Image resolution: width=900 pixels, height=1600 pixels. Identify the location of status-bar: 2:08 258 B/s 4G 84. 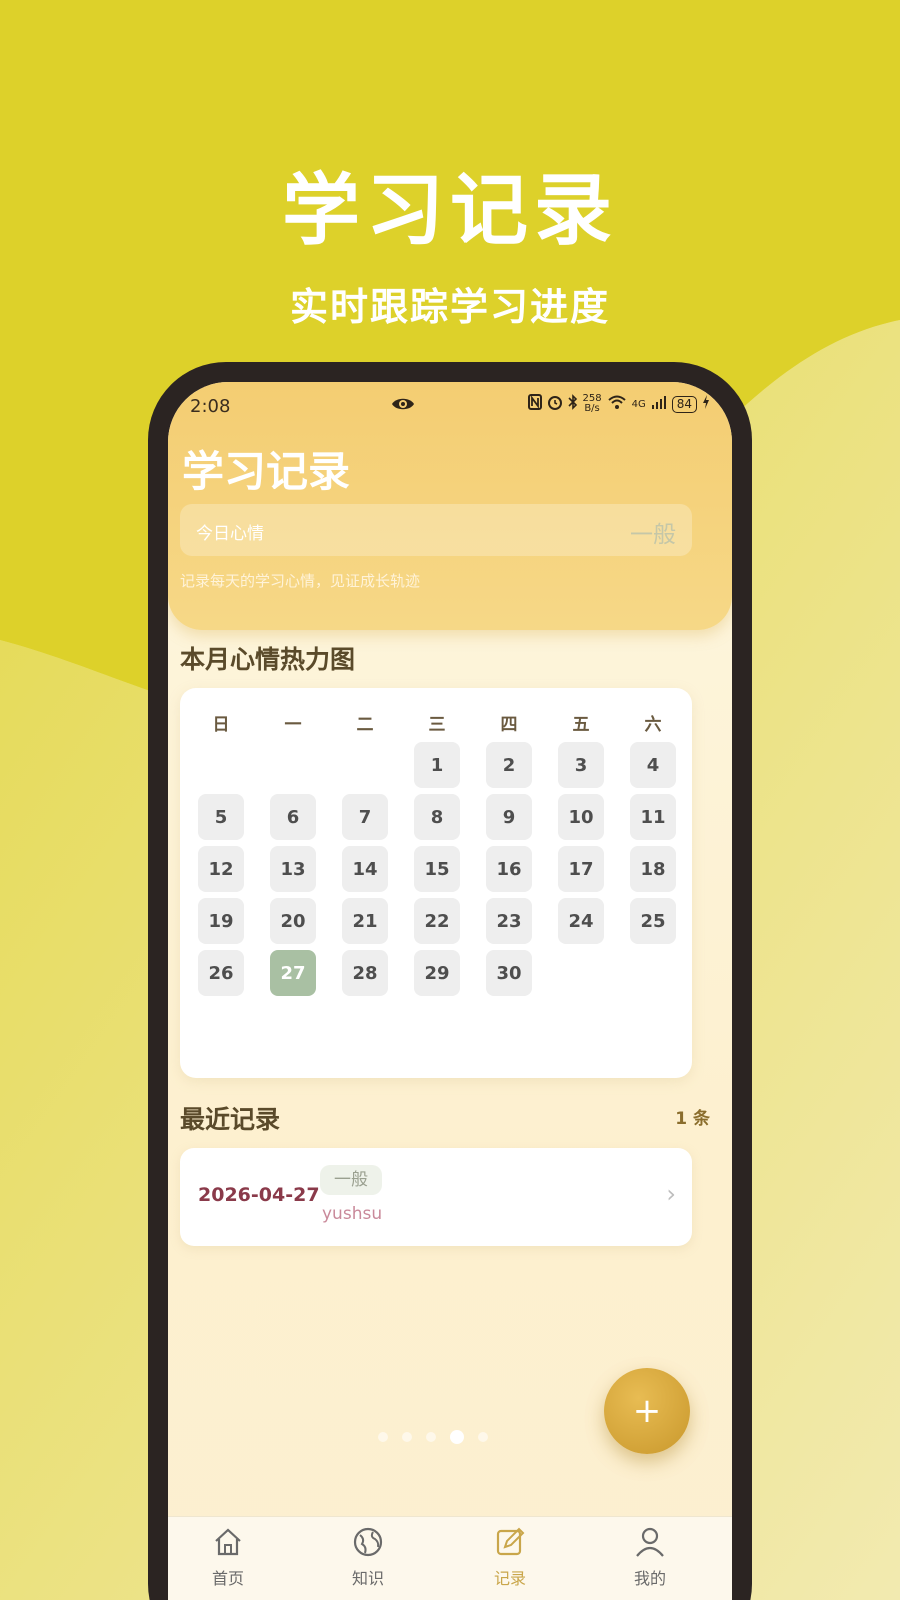
(450, 405).